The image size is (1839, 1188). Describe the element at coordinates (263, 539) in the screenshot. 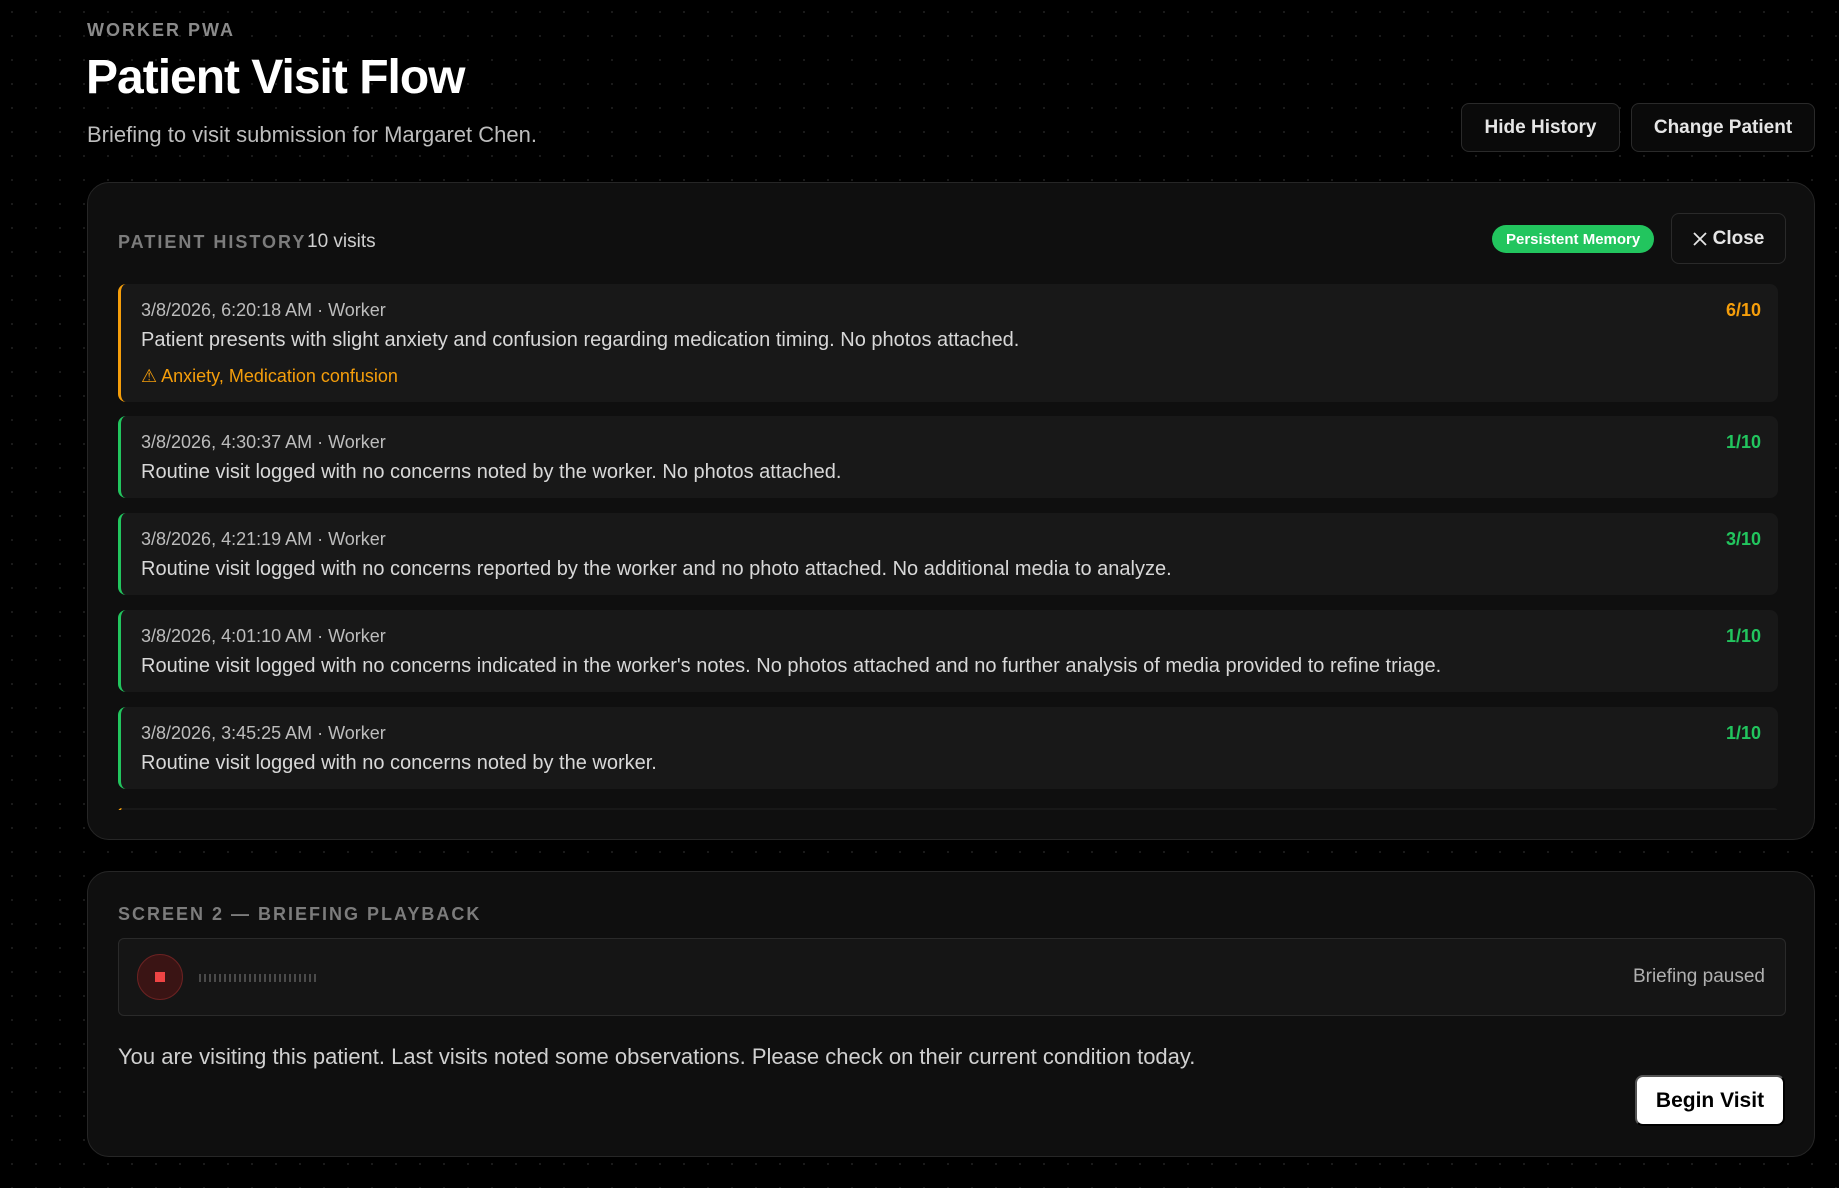

I see `visit-meta: 3/8/2026, 4:21:19 AM · Worker` at that location.